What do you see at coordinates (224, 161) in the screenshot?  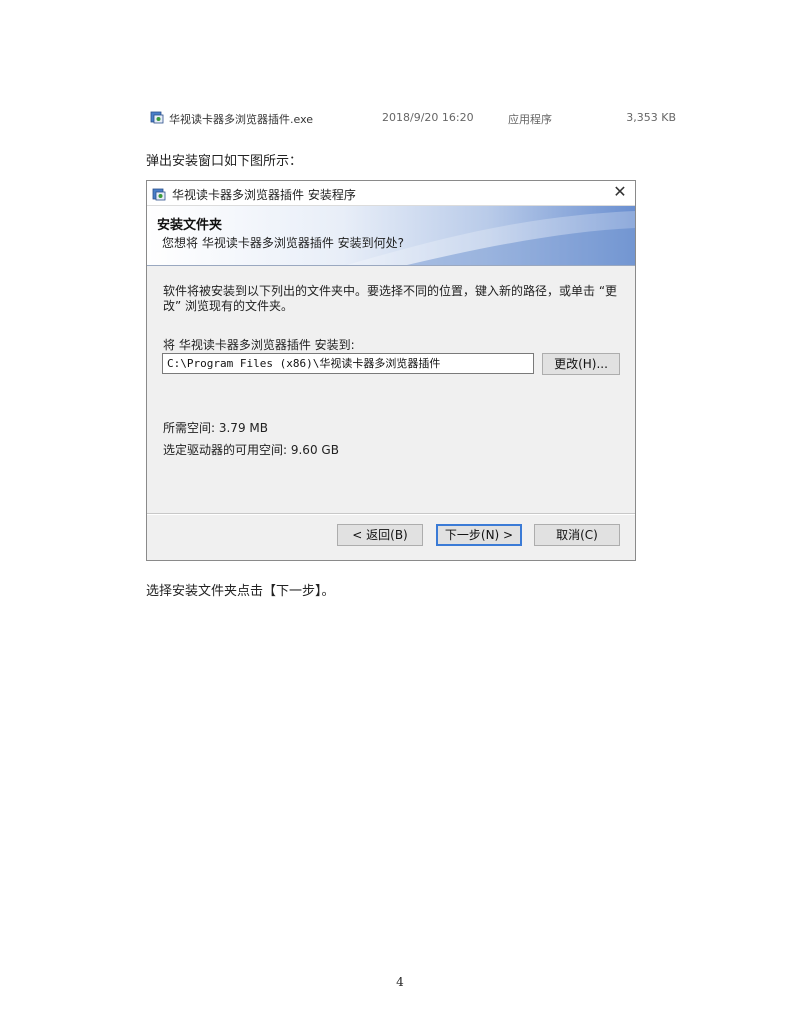 I see `intro-text: 弹出安装窗口如下图所示：` at bounding box center [224, 161].